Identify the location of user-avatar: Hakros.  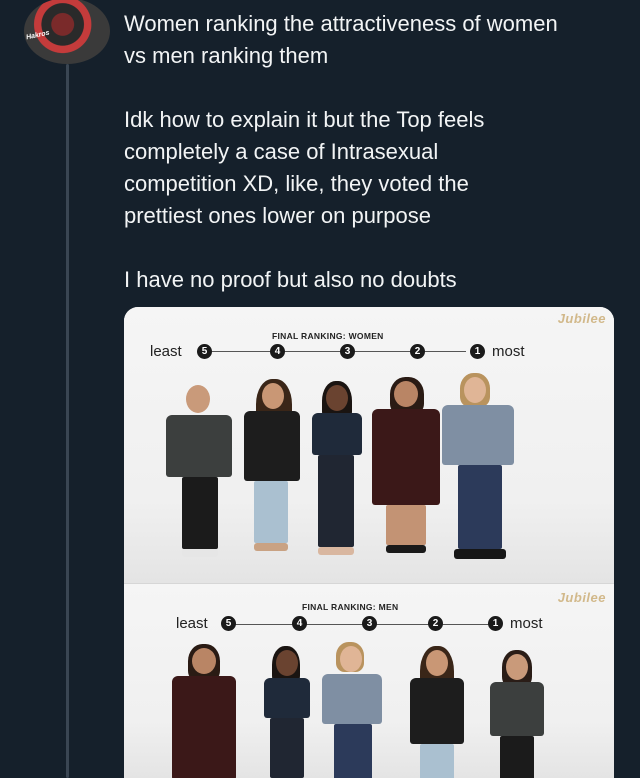
(67, 32).